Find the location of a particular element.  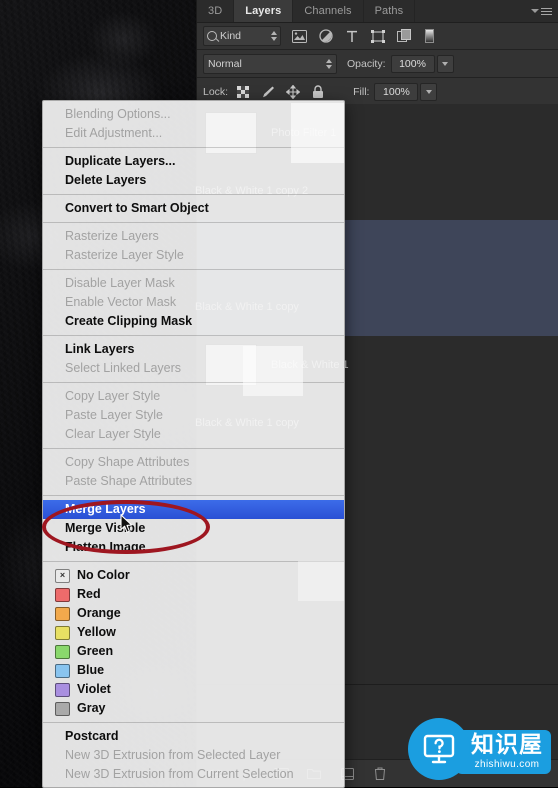

tab-3d: 3D is located at coordinates (216, 11).